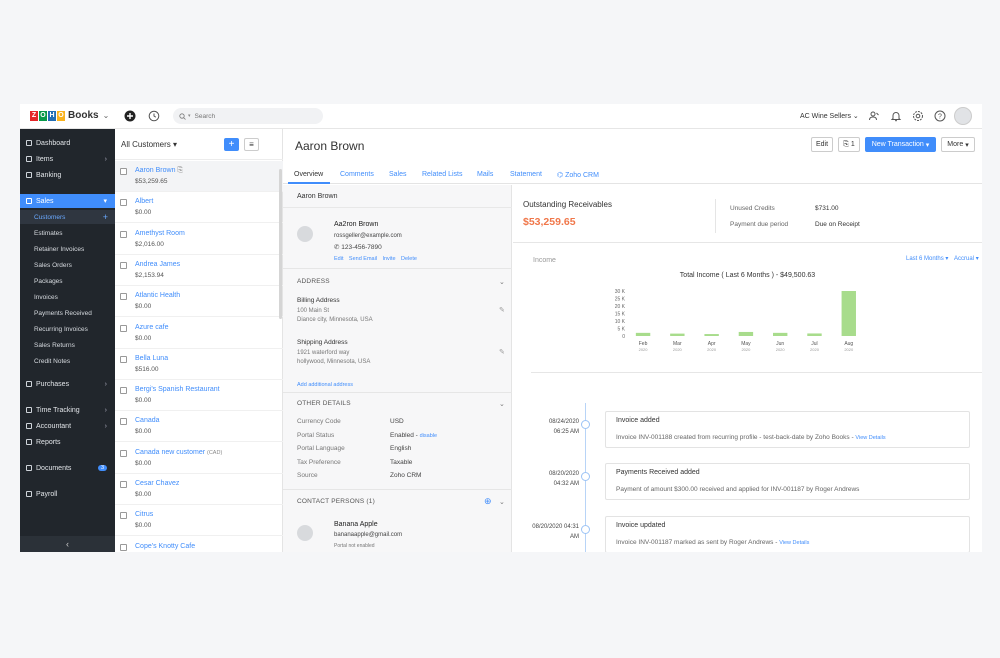 Image resolution: width=1000 pixels, height=658 pixels. What do you see at coordinates (159, 171) in the screenshot?
I see `customer-name: Aaron Brown ⎘` at bounding box center [159, 171].